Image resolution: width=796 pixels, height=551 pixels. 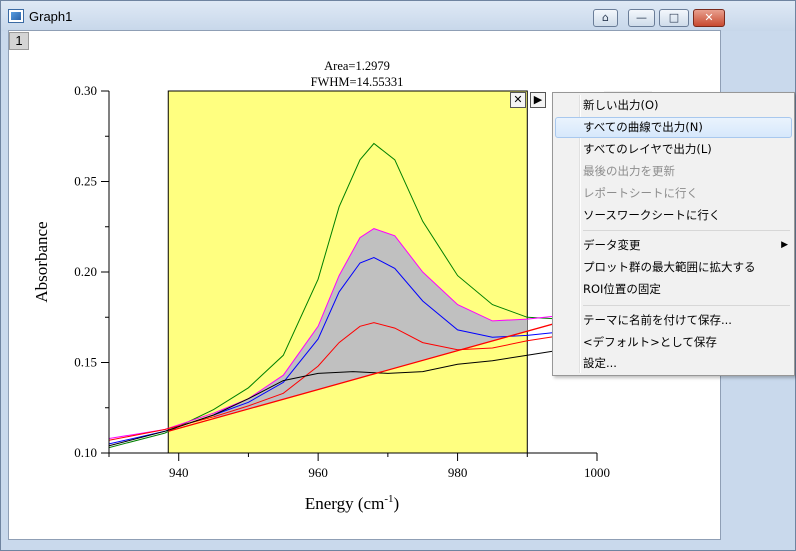 I want to click on menu-item-change-data: データ変更 ▶, so click(x=673, y=245).